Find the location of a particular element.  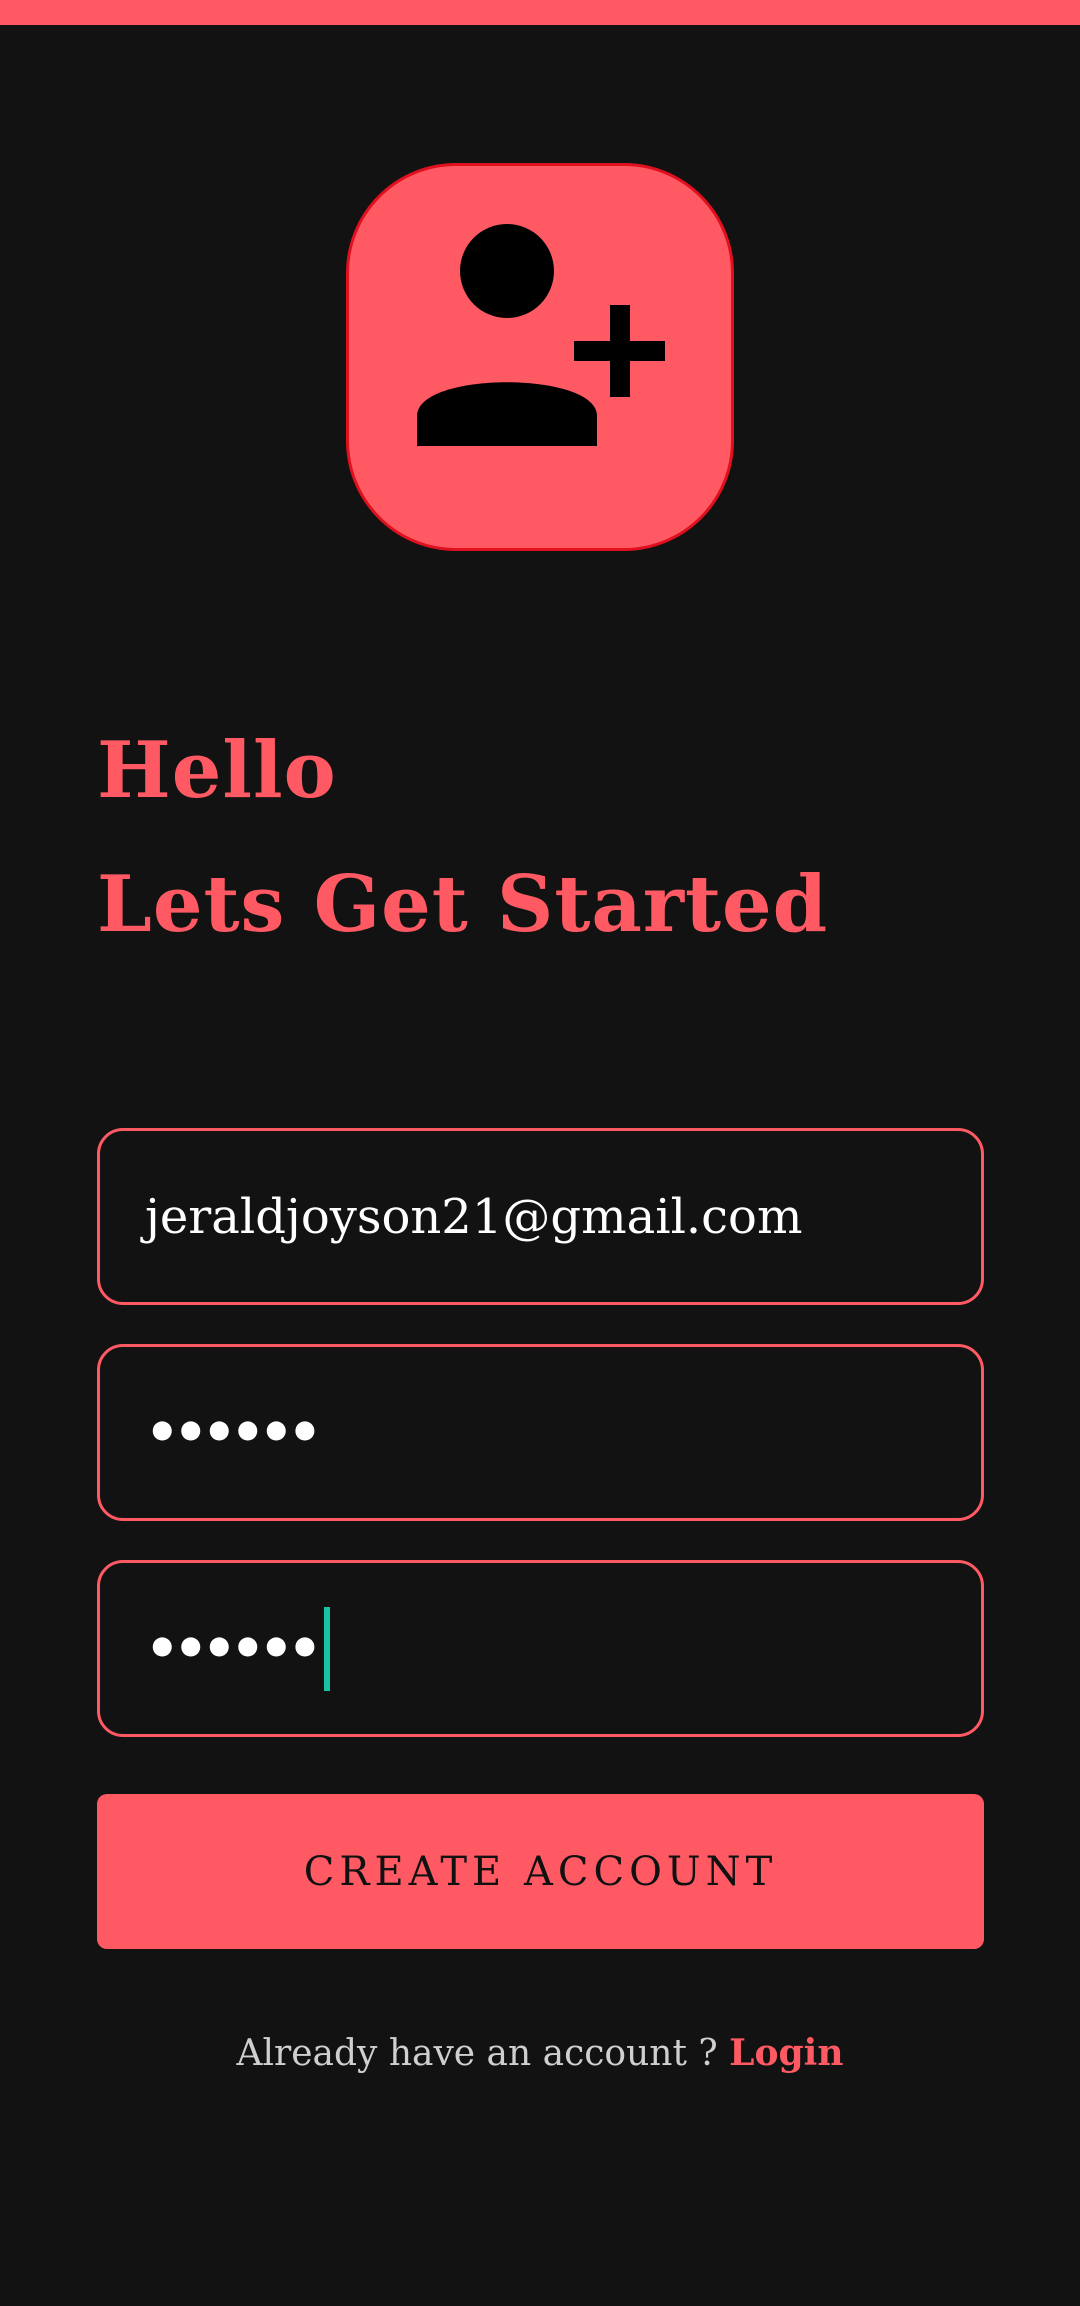

app-logo is located at coordinates (540, 357).